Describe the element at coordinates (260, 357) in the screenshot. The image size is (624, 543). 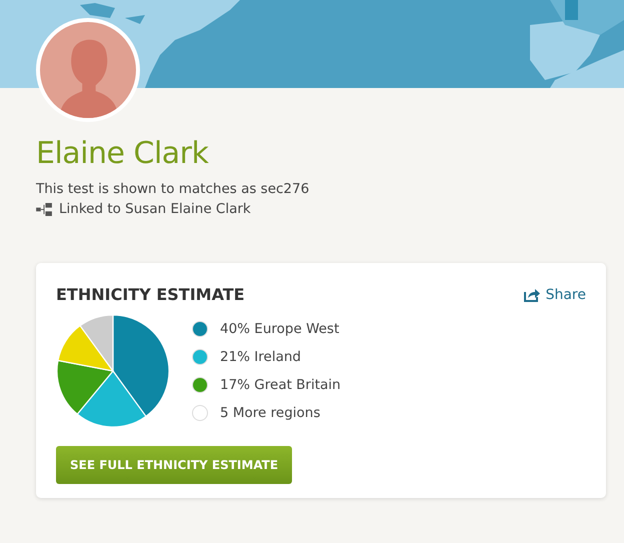
I see `legend-label: 21% Ireland` at that location.